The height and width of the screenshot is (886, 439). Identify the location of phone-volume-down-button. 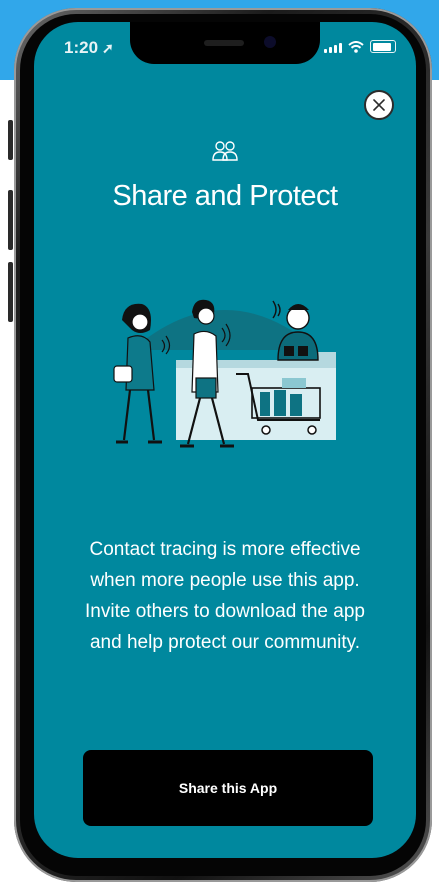
(10, 292).